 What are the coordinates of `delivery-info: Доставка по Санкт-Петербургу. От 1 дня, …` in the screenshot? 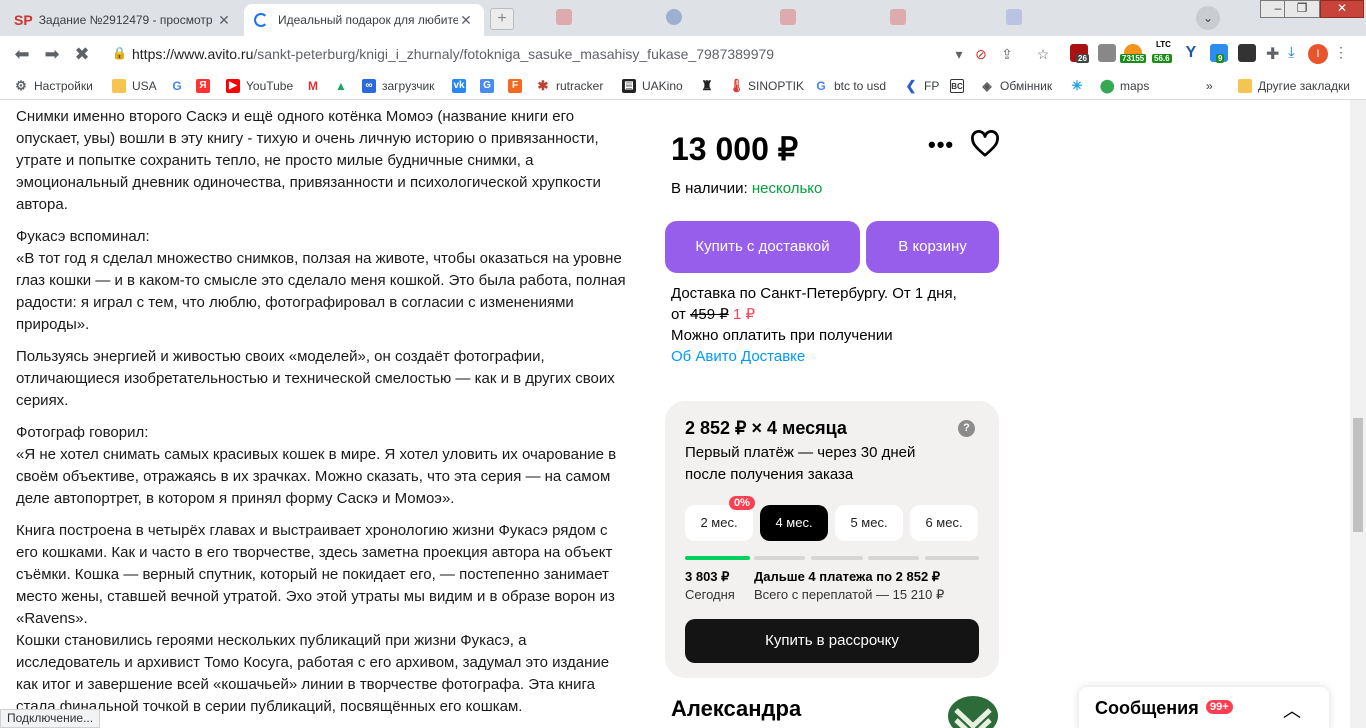 It's located at (836, 325).